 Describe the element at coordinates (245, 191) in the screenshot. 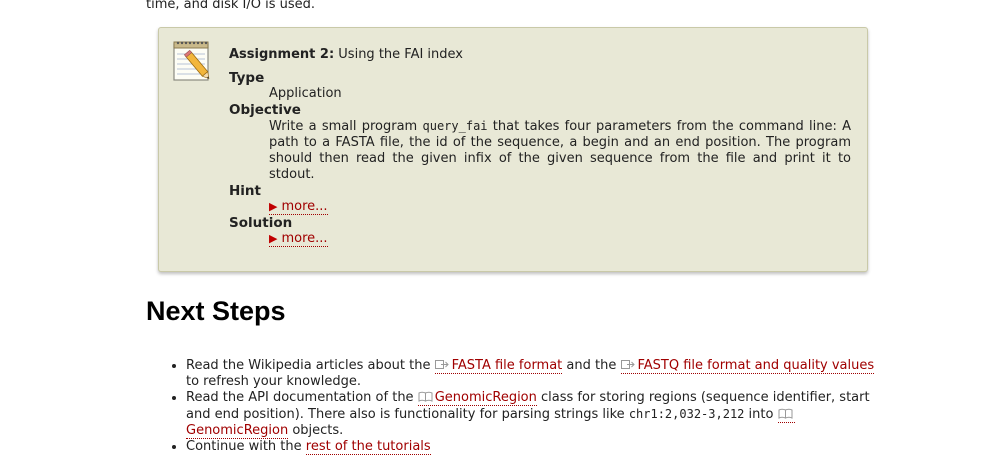

I see `hint-label: Hint` at that location.